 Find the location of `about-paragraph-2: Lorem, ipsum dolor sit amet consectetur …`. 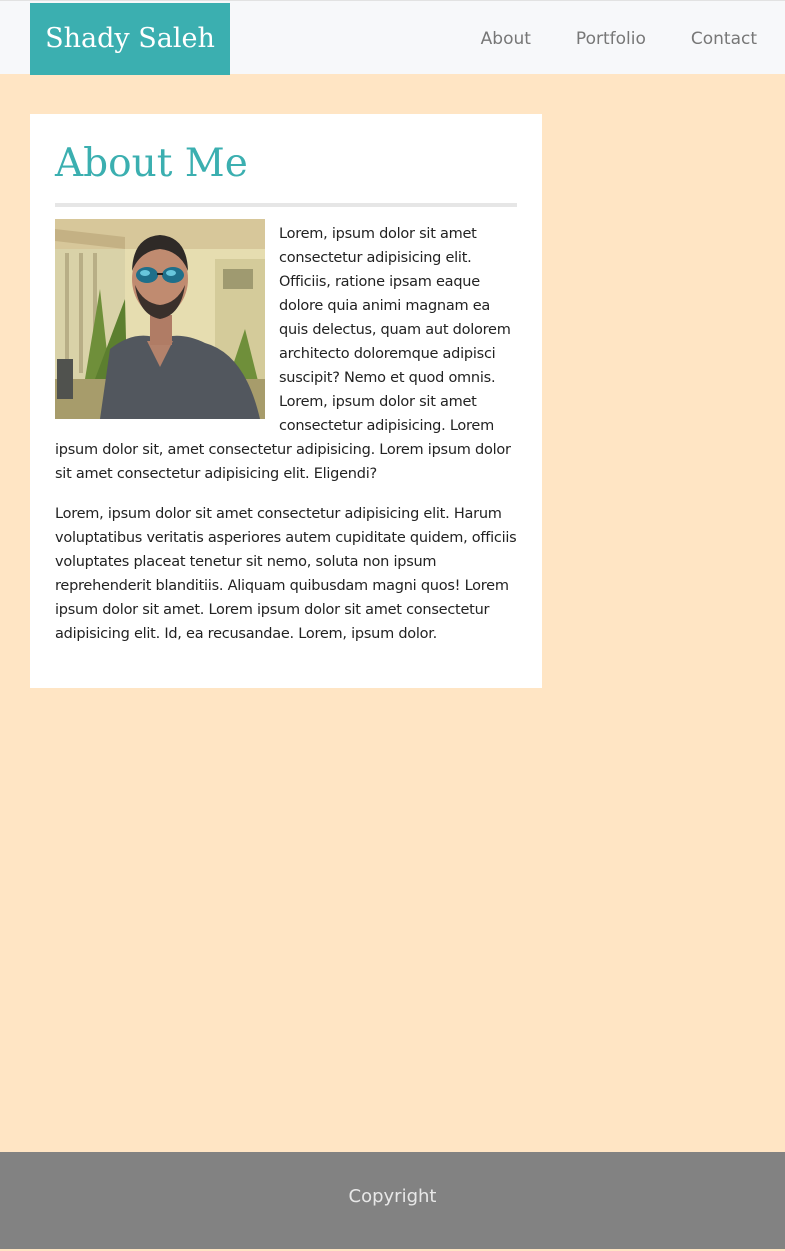

about-paragraph-2: Lorem, ipsum dolor sit amet consectetur … is located at coordinates (286, 574).